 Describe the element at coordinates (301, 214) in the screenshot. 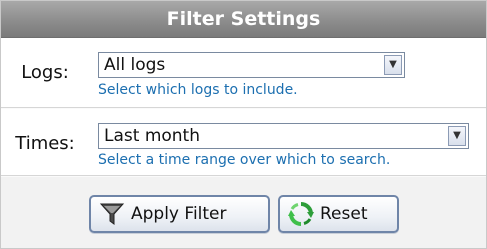

I see `refresh-icon` at that location.